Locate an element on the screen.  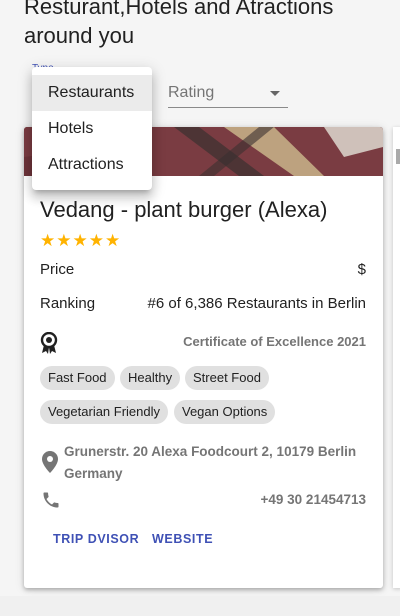
tag-chip: Healthy is located at coordinates (150, 378).